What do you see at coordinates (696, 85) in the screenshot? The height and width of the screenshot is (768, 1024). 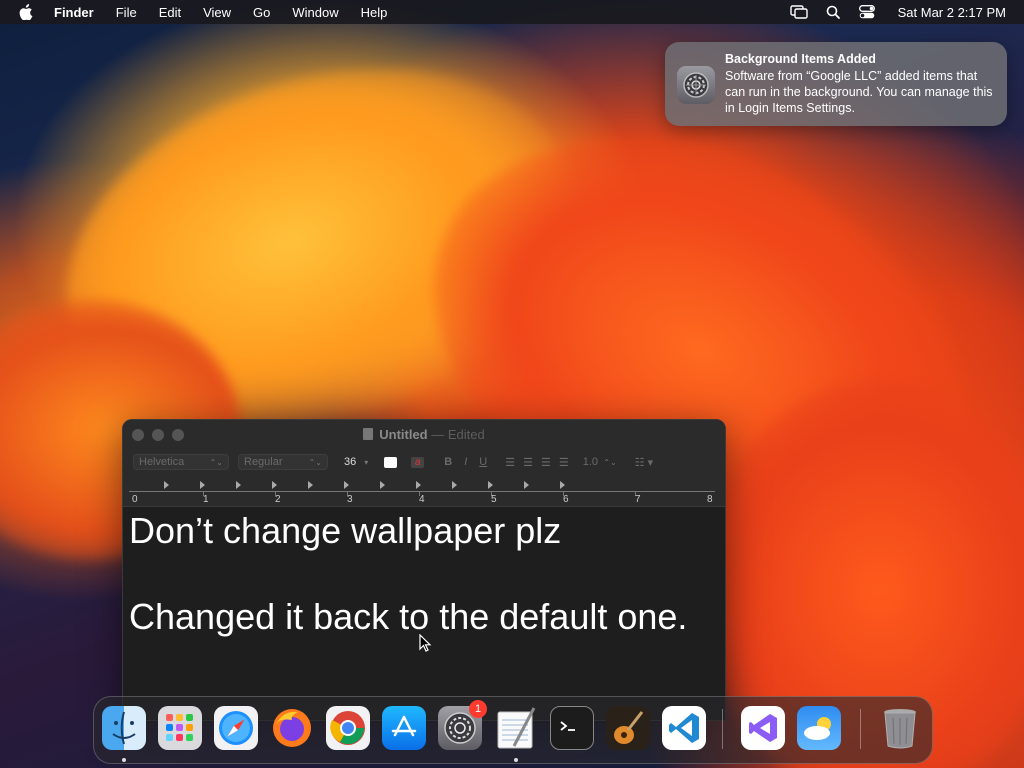 I see `system-settings-gear-icon` at bounding box center [696, 85].